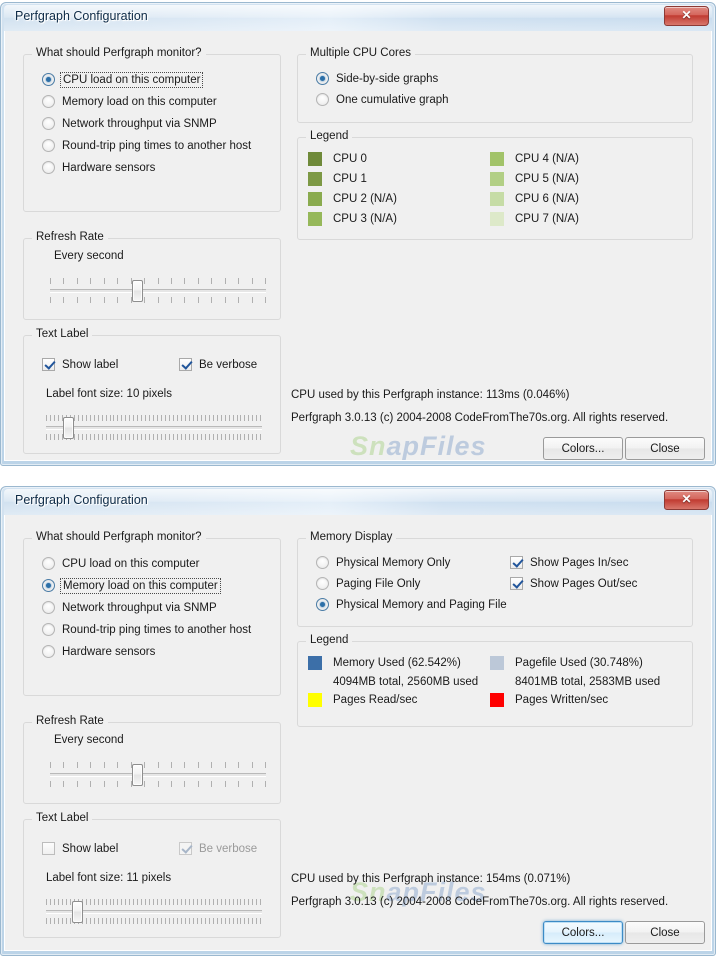 This screenshot has width=720, height=961. I want to click on radio-physical-memory-only: Physical Memory Only, so click(383, 562).